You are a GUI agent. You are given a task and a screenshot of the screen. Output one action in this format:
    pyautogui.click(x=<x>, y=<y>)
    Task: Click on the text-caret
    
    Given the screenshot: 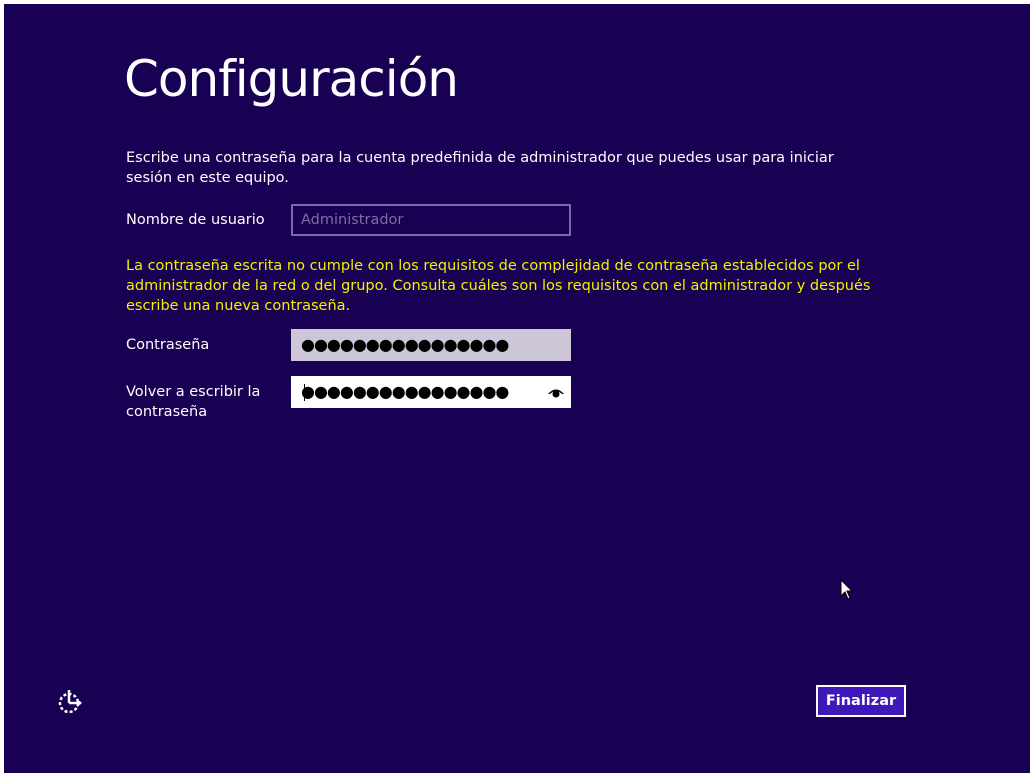 What is the action you would take?
    pyautogui.click(x=304, y=392)
    